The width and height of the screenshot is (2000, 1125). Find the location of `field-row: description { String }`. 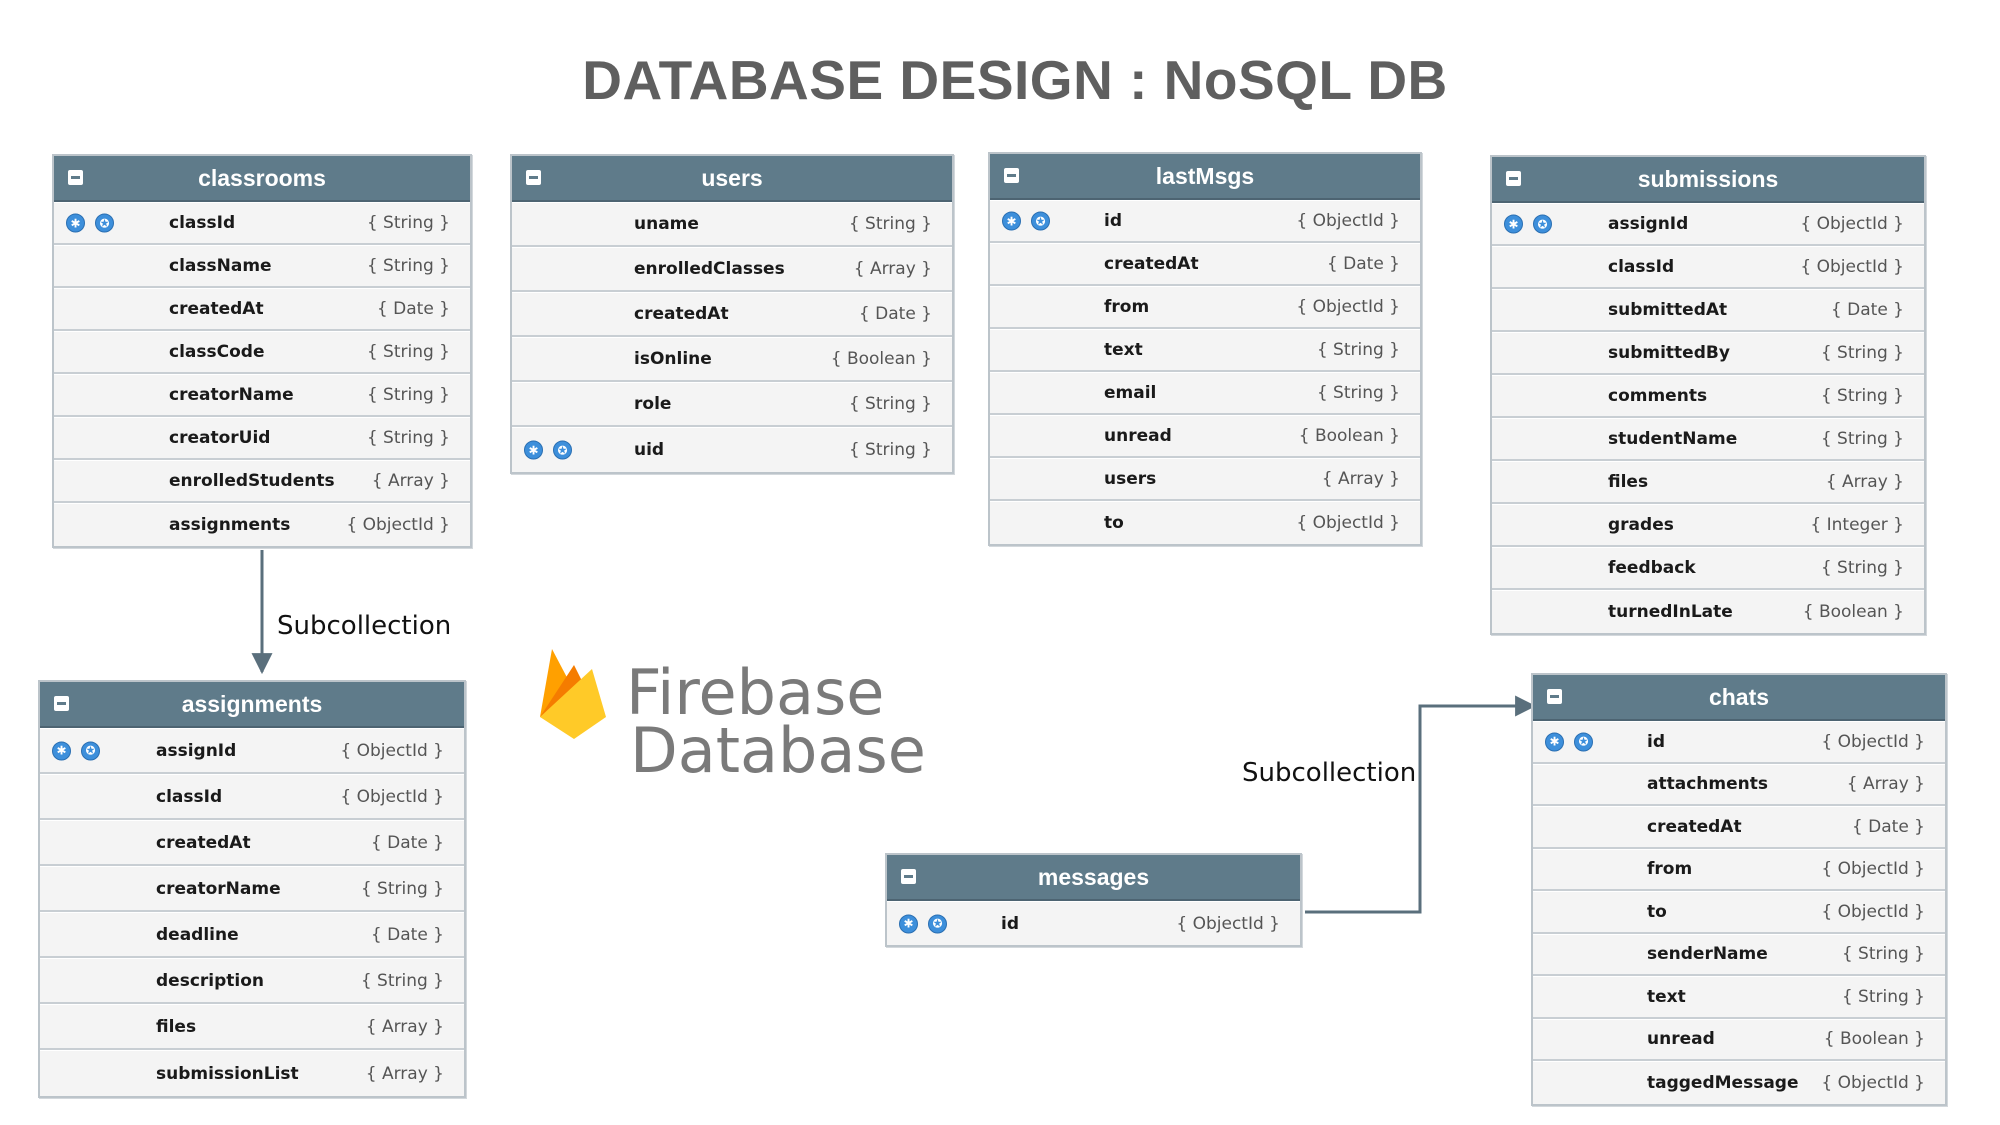

field-row: description { String } is located at coordinates (252, 981).